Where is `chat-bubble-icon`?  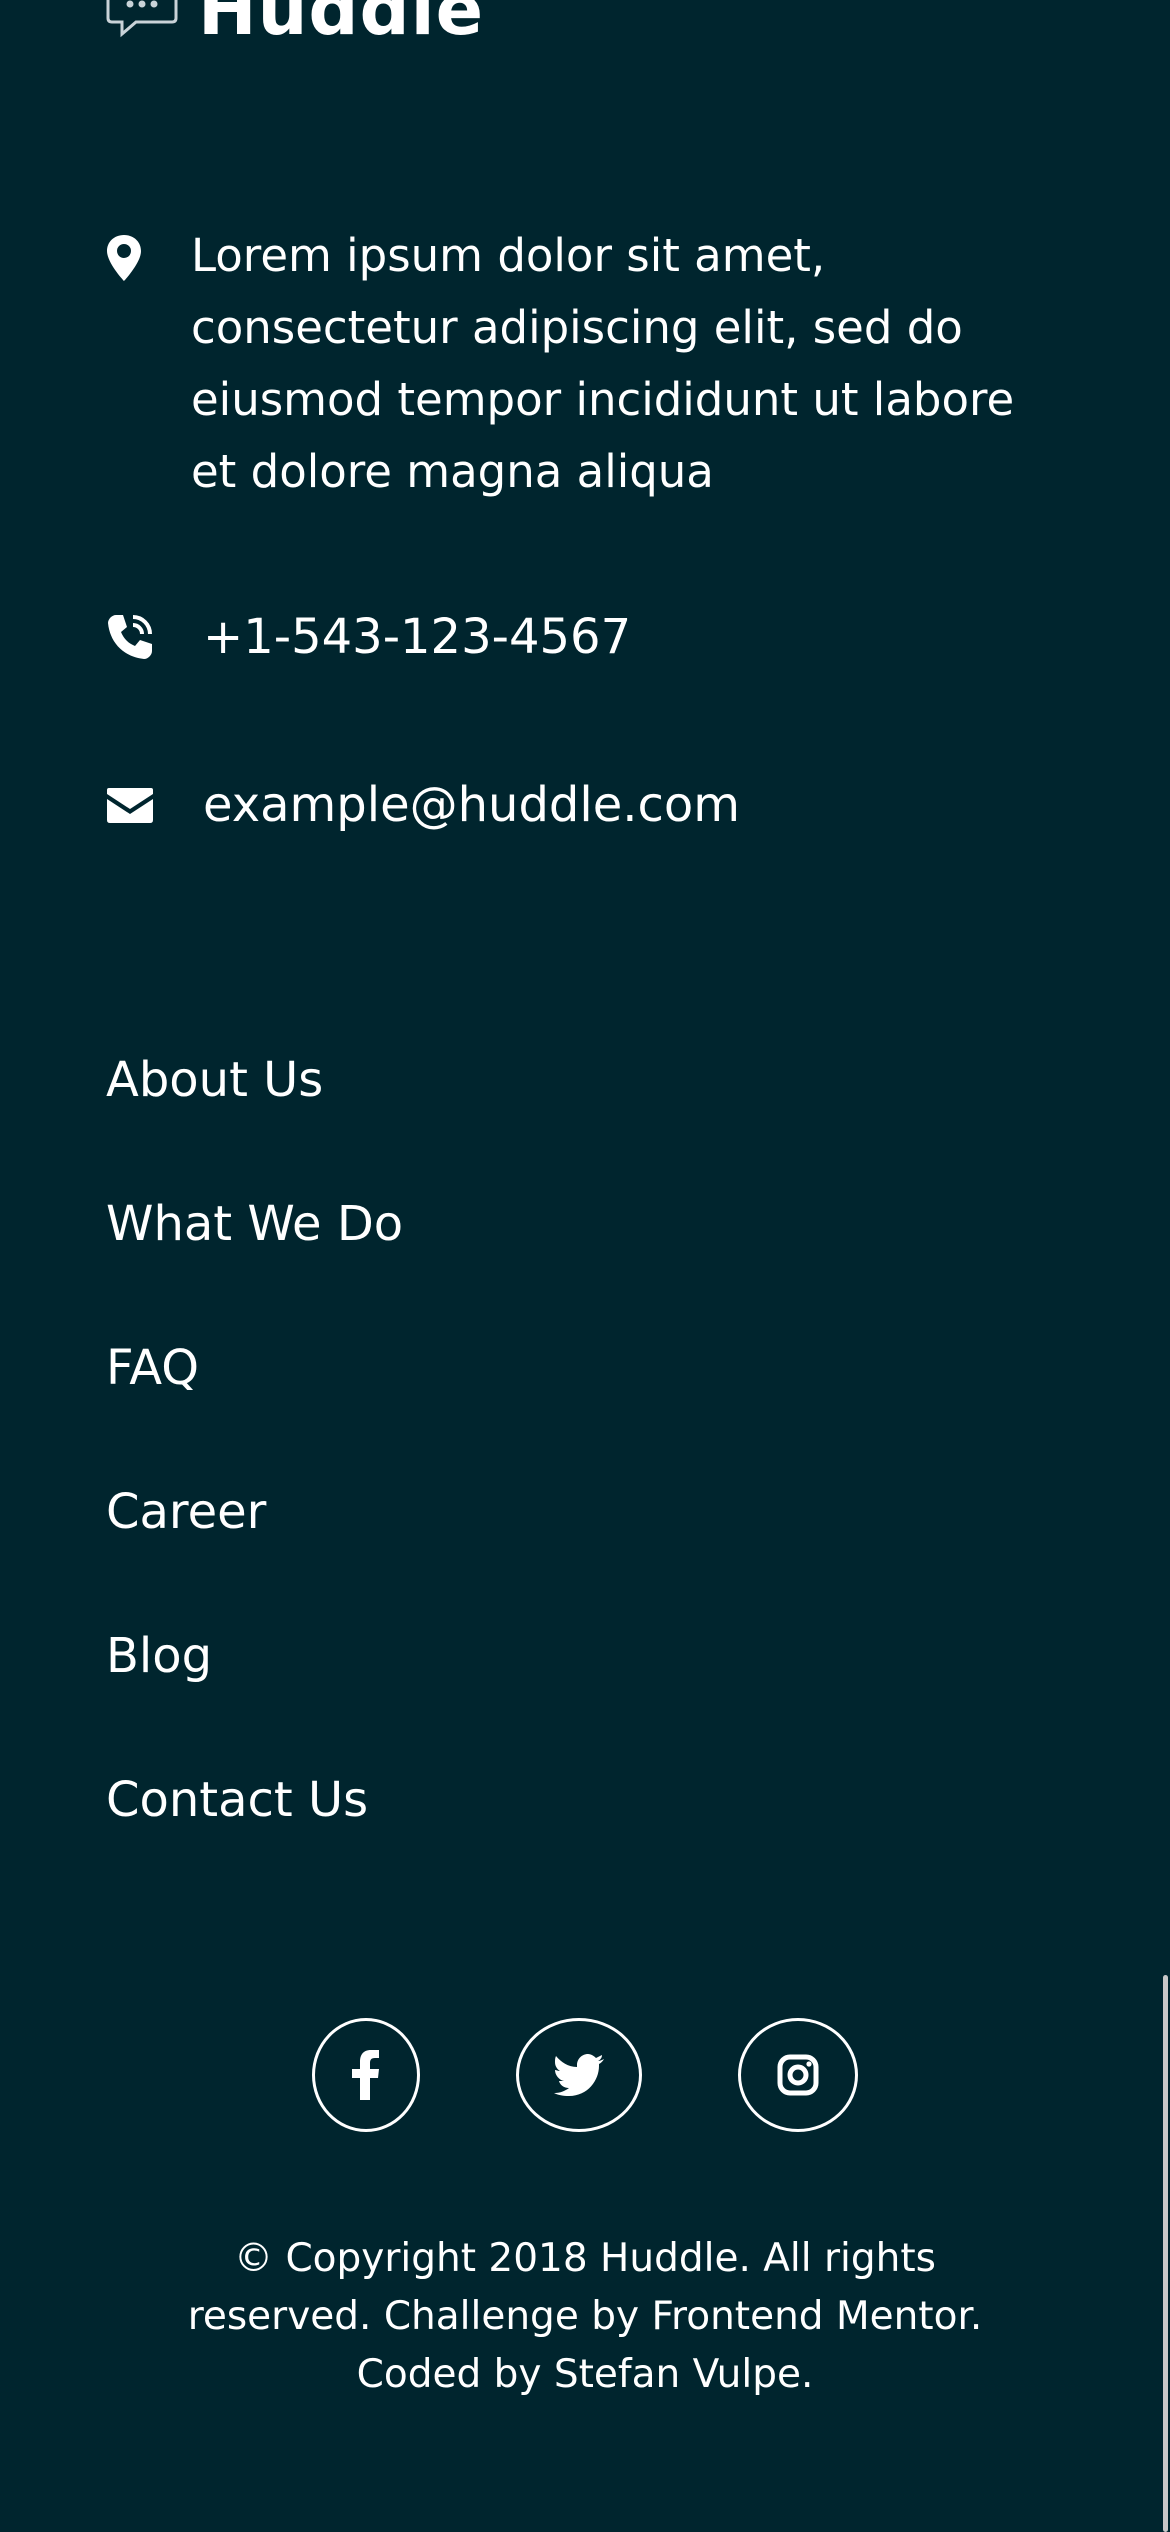 chat-bubble-icon is located at coordinates (142, 19).